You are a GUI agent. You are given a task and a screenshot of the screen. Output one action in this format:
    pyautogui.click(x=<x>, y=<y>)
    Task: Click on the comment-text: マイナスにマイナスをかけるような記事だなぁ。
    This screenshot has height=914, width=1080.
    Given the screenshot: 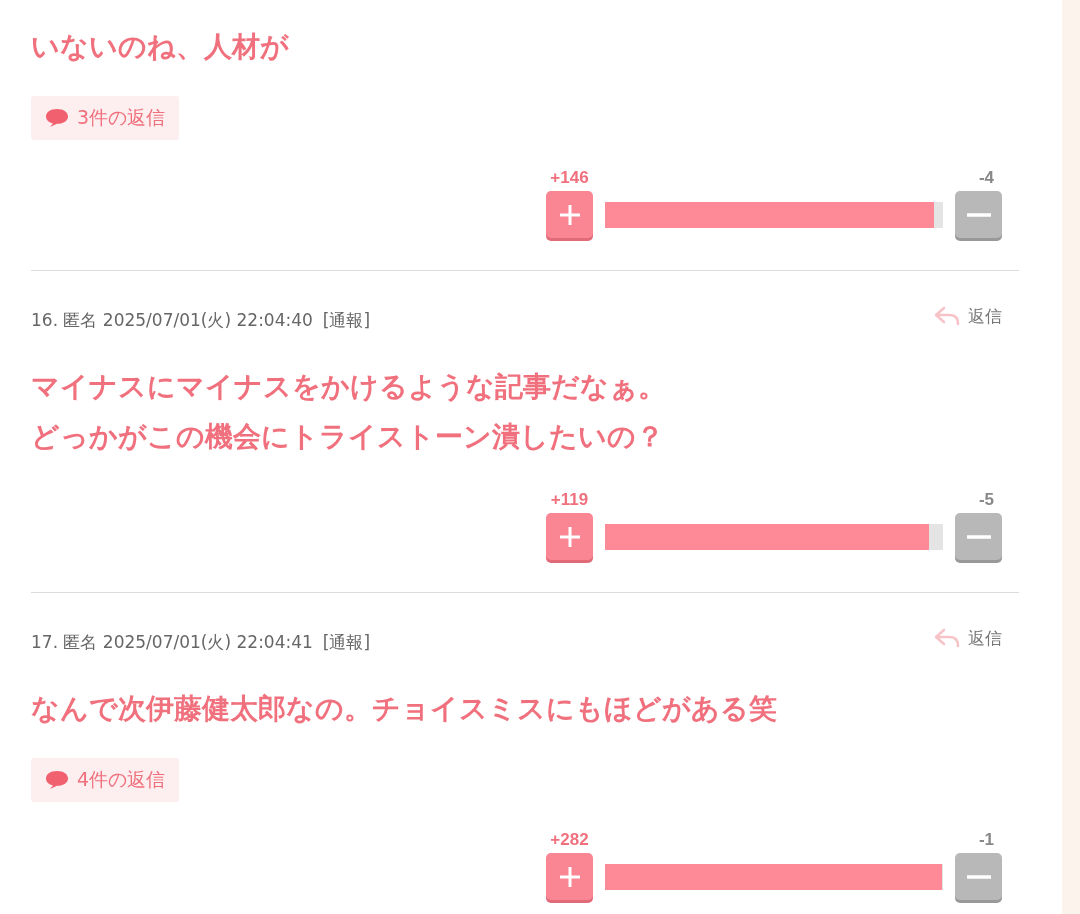 What is the action you would take?
    pyautogui.click(x=349, y=387)
    